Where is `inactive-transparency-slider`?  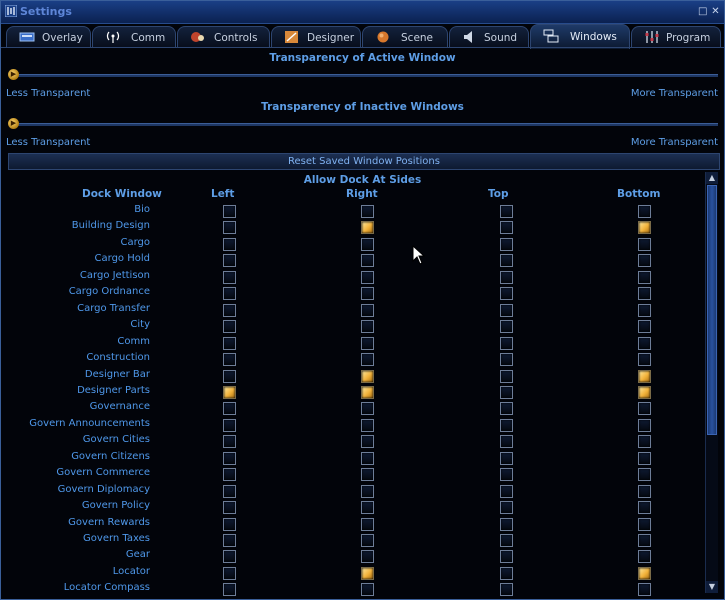
inactive-transparency-slider is located at coordinates (365, 124).